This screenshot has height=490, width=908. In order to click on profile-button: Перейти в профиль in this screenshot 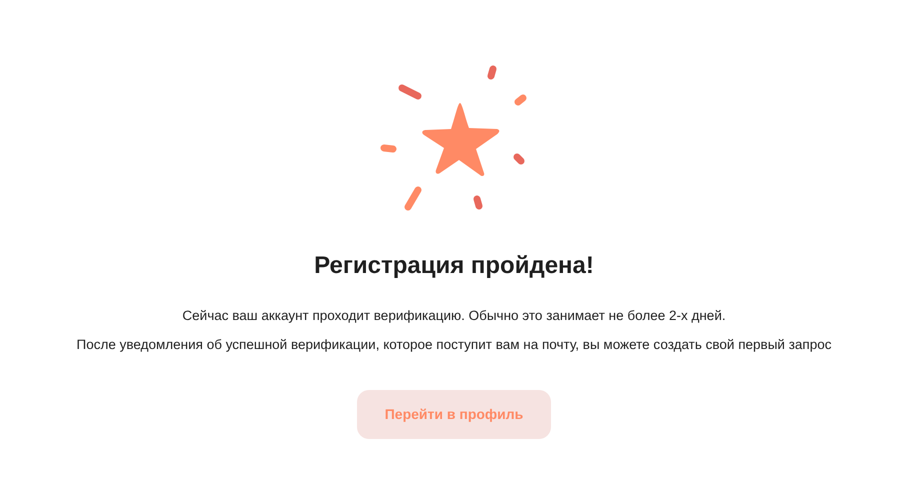, I will do `click(454, 414)`.